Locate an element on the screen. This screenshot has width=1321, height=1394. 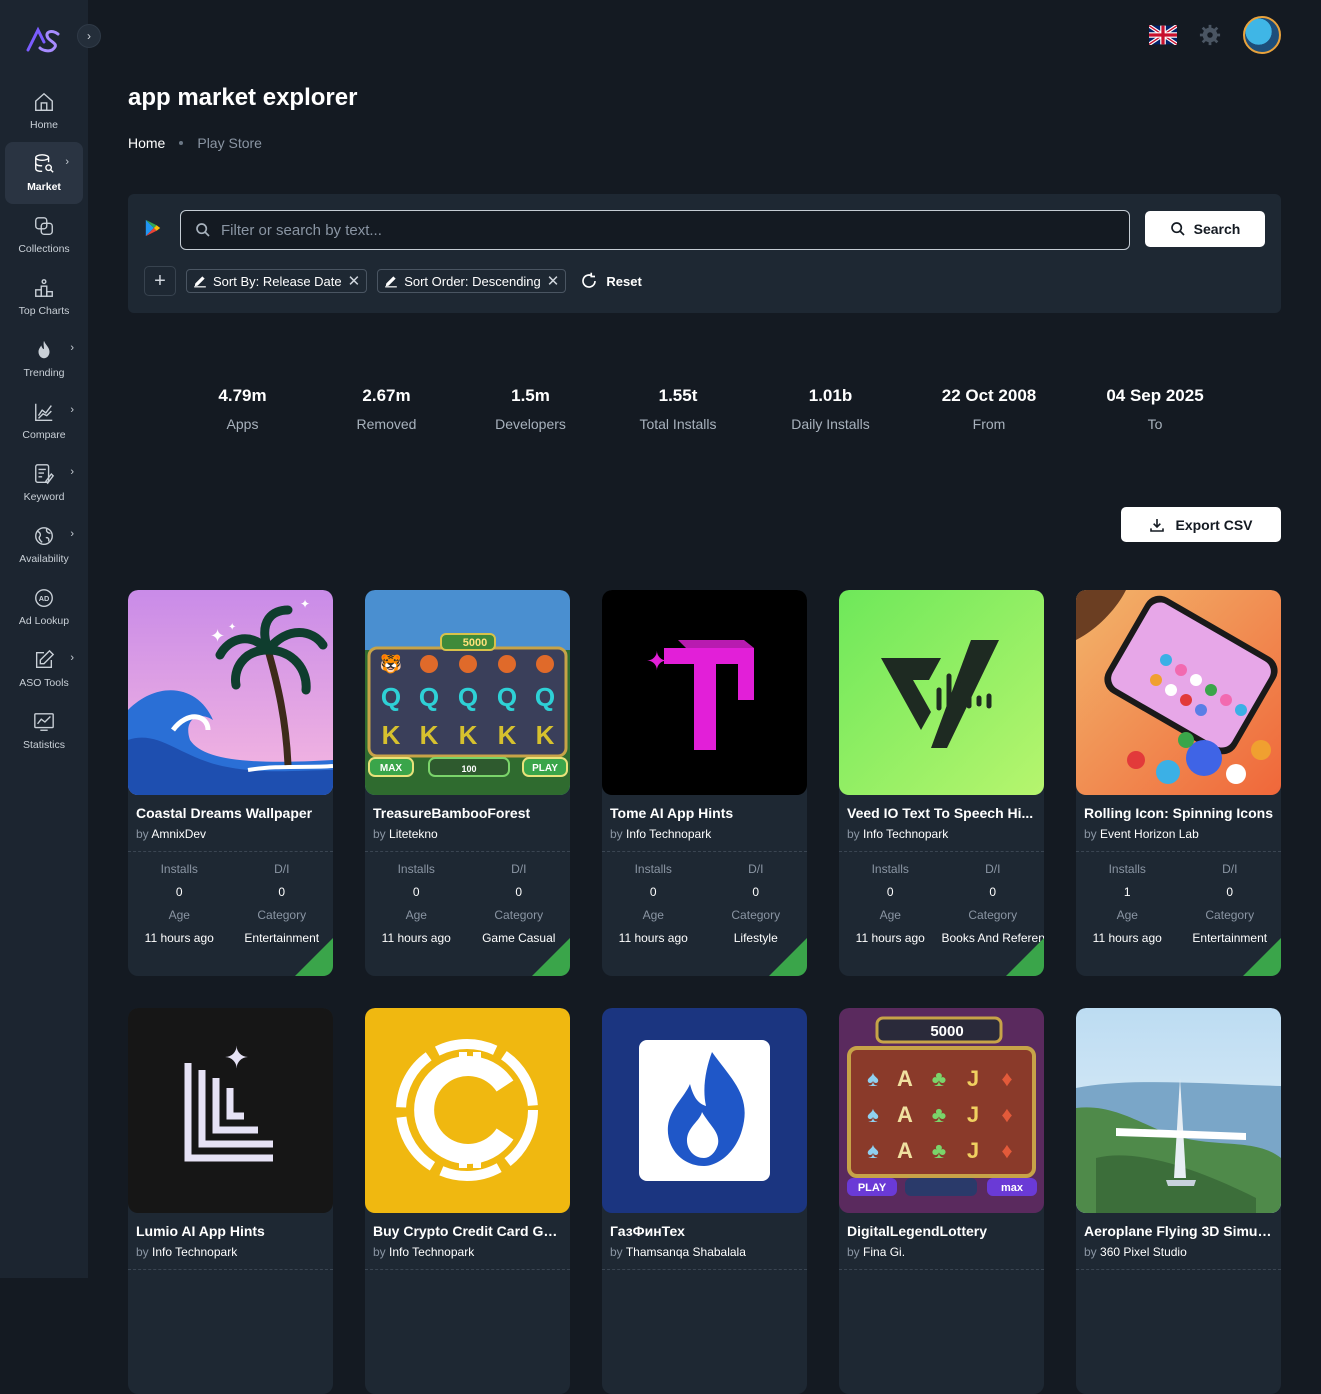
sidebar-toggle-button: › is located at coordinates (89, 36).